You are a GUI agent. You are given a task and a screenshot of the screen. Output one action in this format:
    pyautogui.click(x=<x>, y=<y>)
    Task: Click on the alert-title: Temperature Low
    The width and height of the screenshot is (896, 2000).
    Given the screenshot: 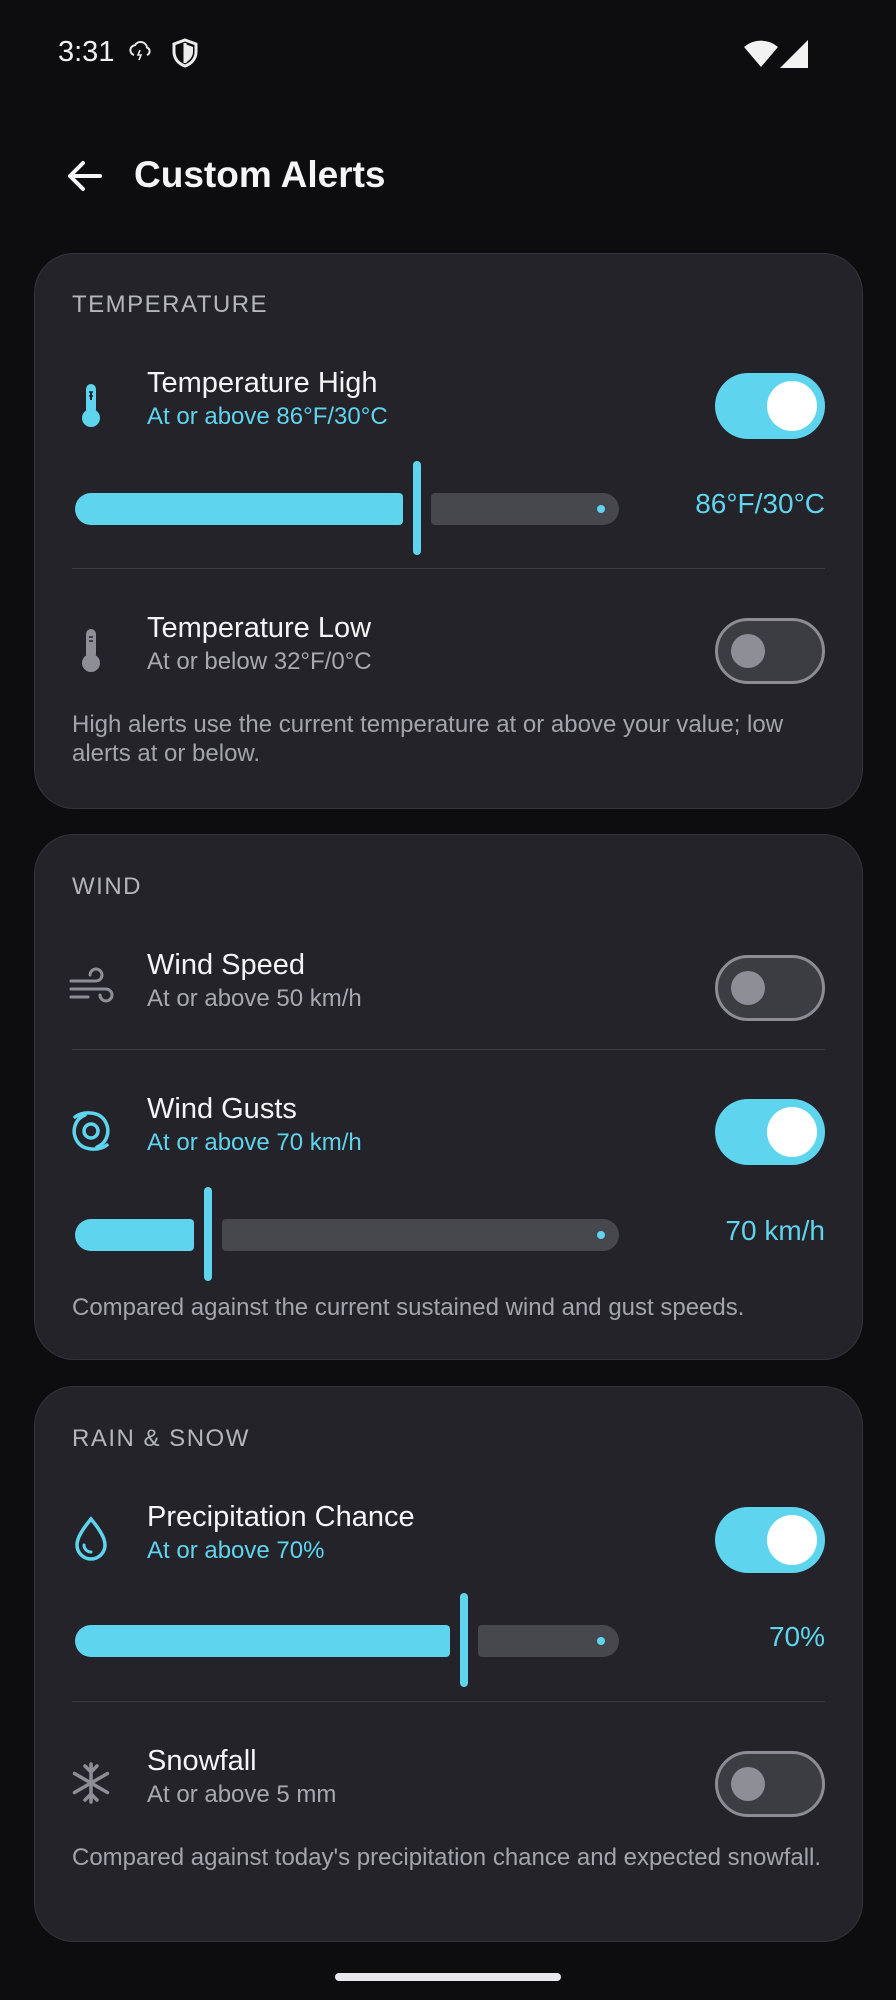 What is the action you would take?
    pyautogui.click(x=259, y=628)
    